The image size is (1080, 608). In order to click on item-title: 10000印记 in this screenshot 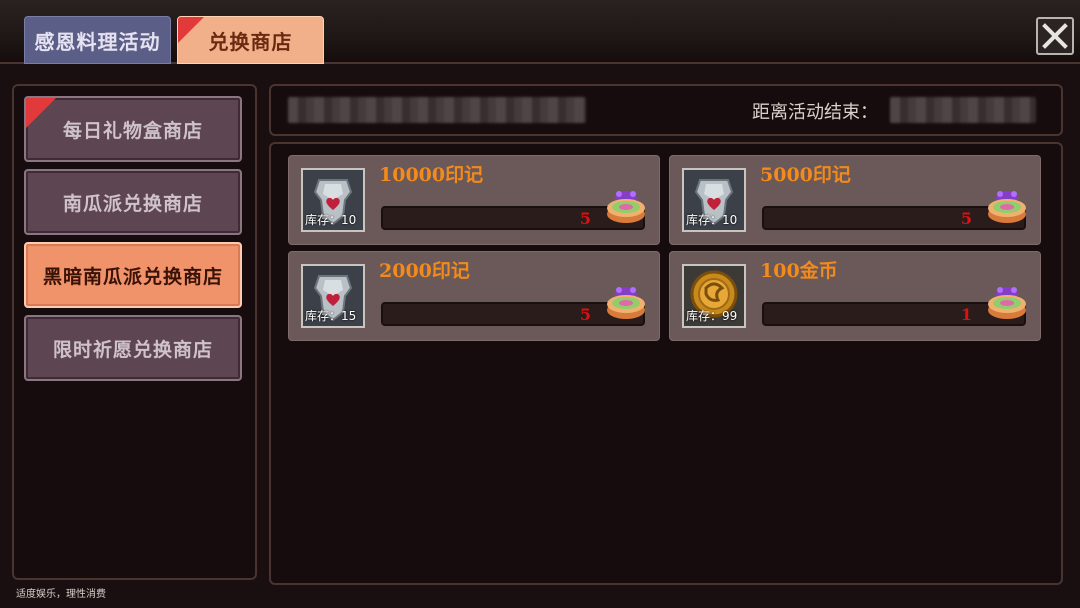, I will do `click(431, 175)`.